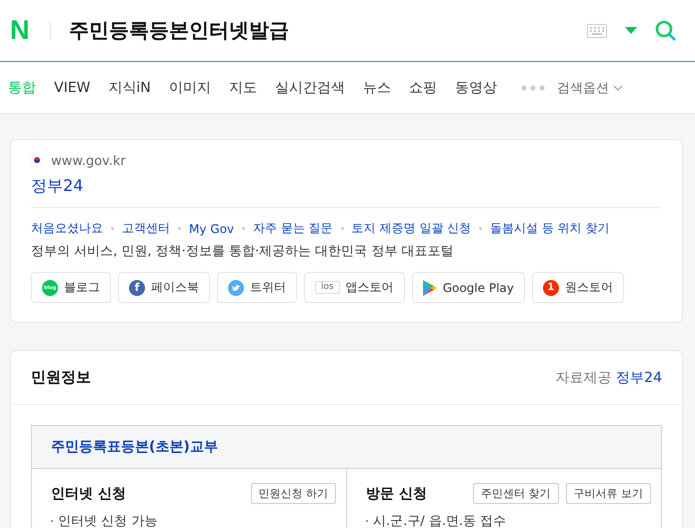 This screenshot has width=695, height=528. What do you see at coordinates (67, 228) in the screenshot?
I see `site-link: 처음오셨나요` at bounding box center [67, 228].